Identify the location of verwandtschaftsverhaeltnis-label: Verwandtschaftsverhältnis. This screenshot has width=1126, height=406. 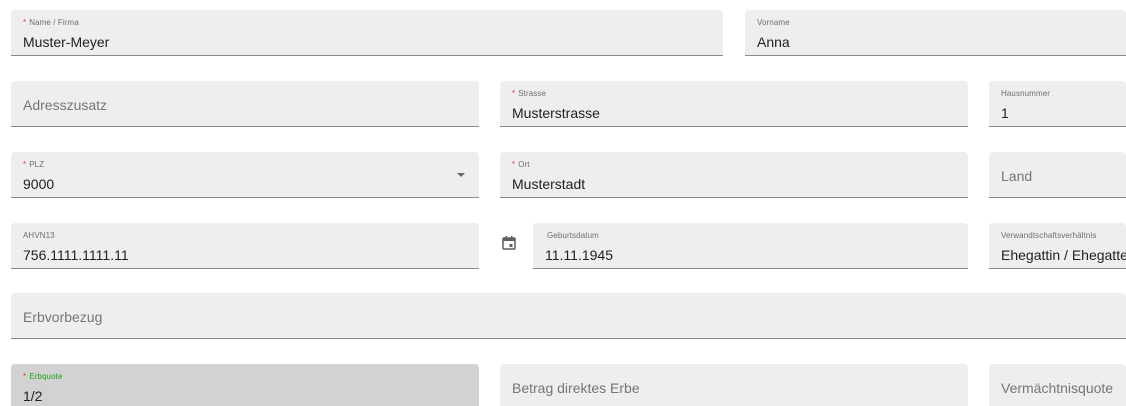
(1049, 235).